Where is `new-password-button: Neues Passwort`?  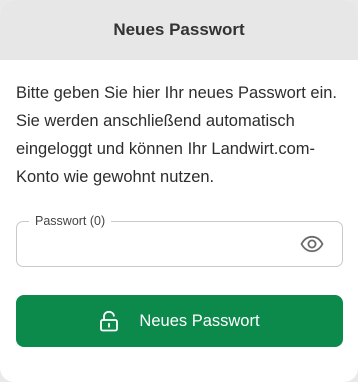
new-password-button: Neues Passwort is located at coordinates (179, 321).